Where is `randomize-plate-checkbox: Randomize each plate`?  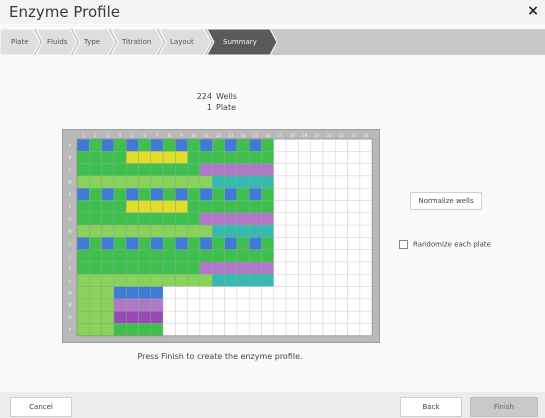
randomize-plate-checkbox: Randomize each plate is located at coordinates (445, 244).